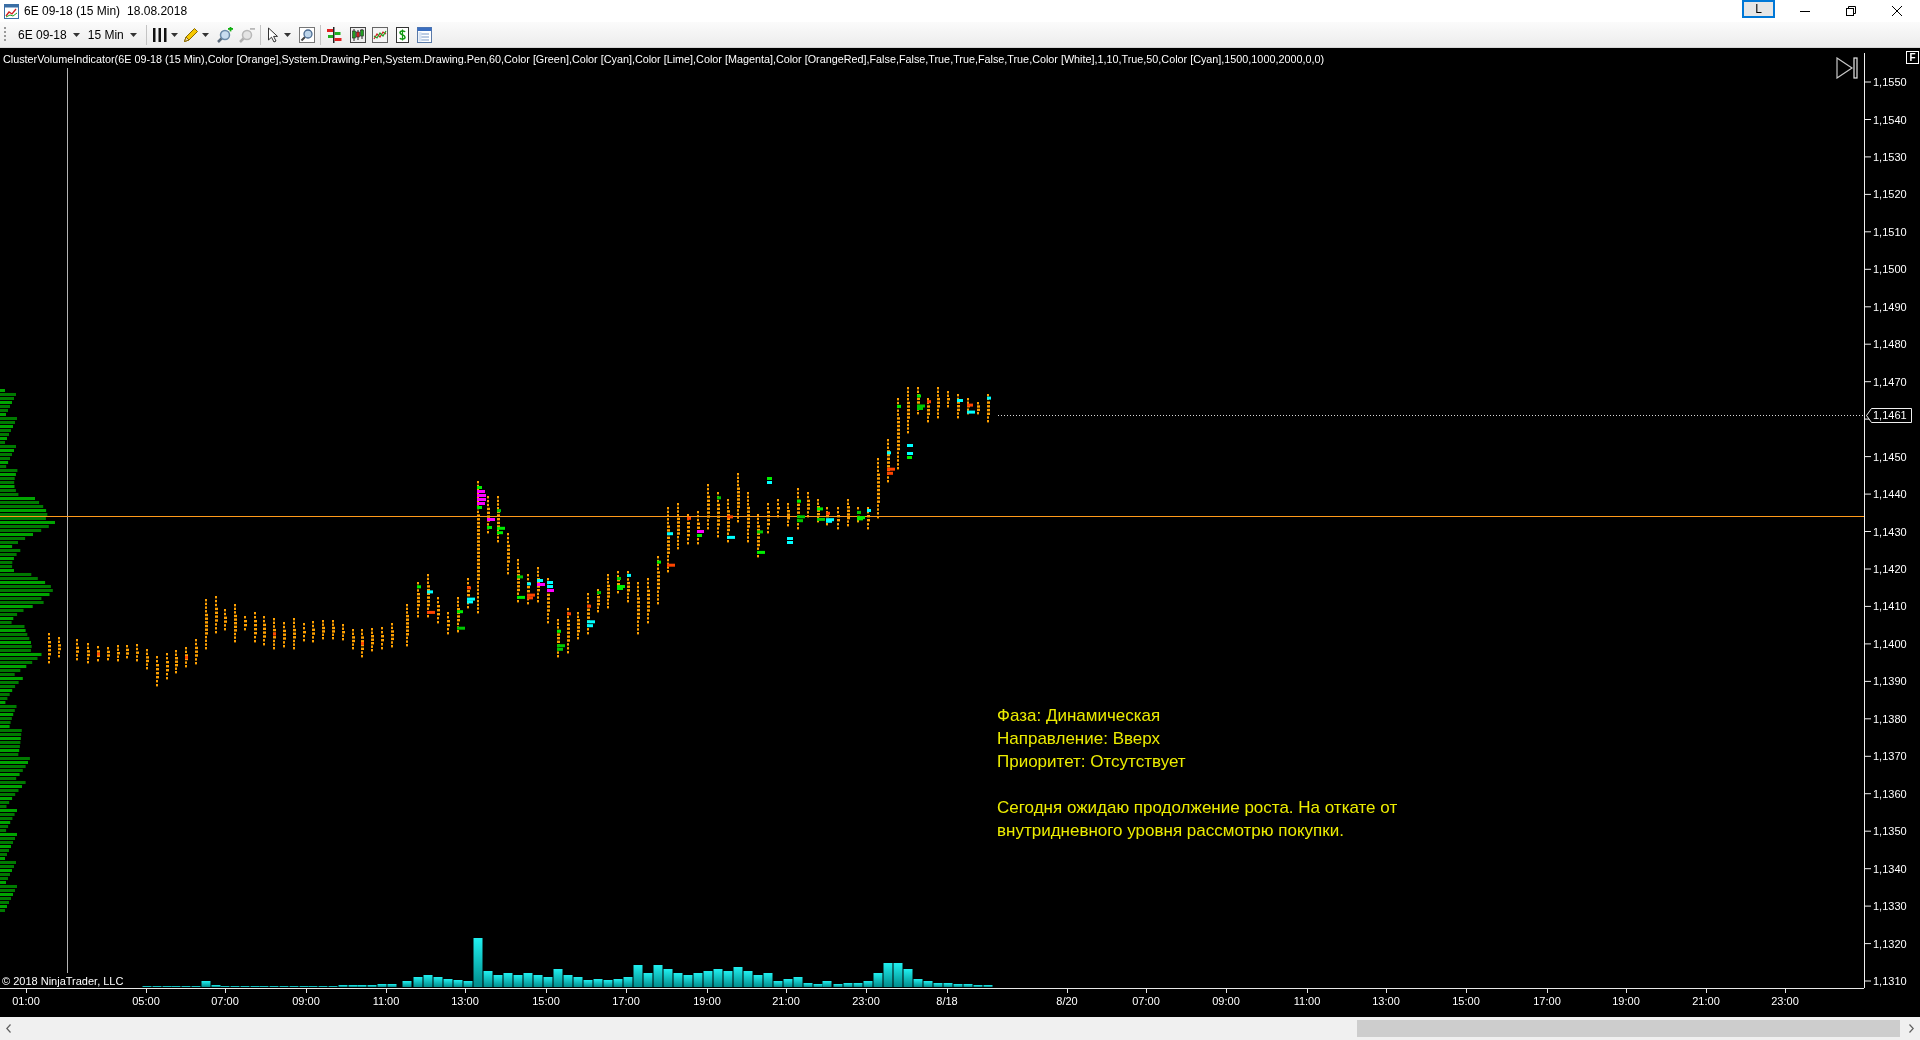  What do you see at coordinates (1890, 943) in the screenshot?
I see `price-label: 1,1320` at bounding box center [1890, 943].